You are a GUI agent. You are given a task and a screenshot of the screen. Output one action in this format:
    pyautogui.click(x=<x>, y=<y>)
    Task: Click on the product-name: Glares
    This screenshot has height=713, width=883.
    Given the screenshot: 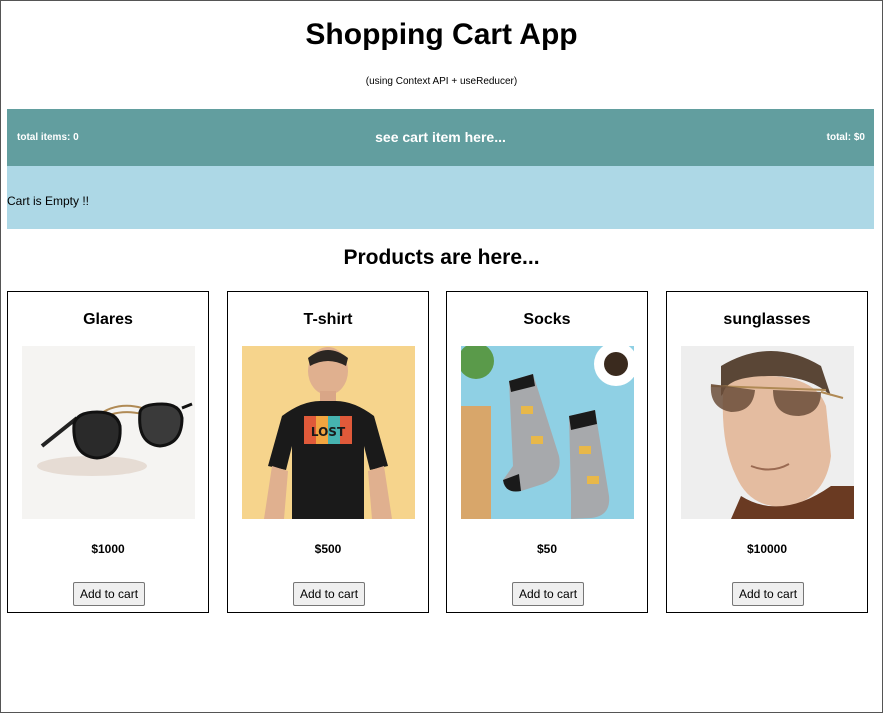 What is the action you would take?
    pyautogui.click(x=108, y=319)
    